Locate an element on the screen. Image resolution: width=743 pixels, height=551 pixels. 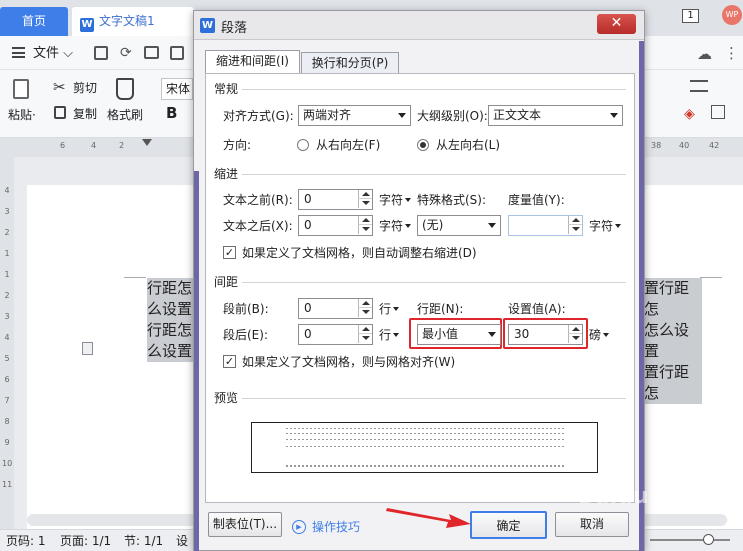
measure-unit: 字符 is located at coordinates (605, 226).